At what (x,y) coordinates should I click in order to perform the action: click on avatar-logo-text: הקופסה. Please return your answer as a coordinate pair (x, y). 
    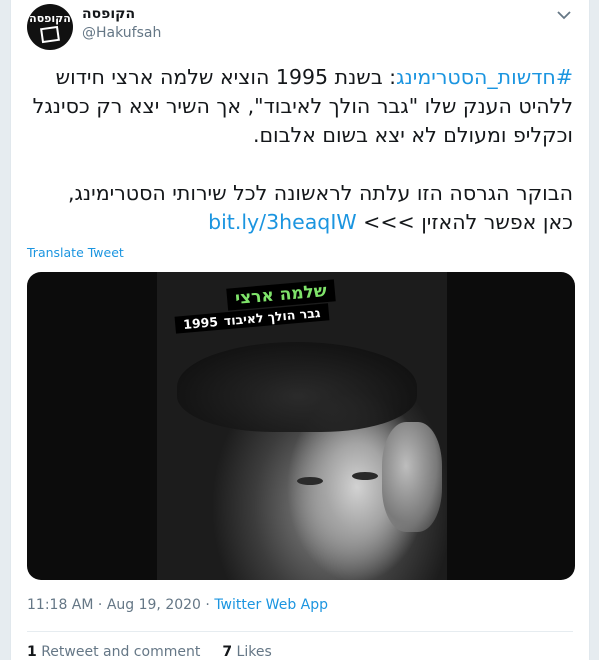
    Looking at the image, I should click on (50, 18).